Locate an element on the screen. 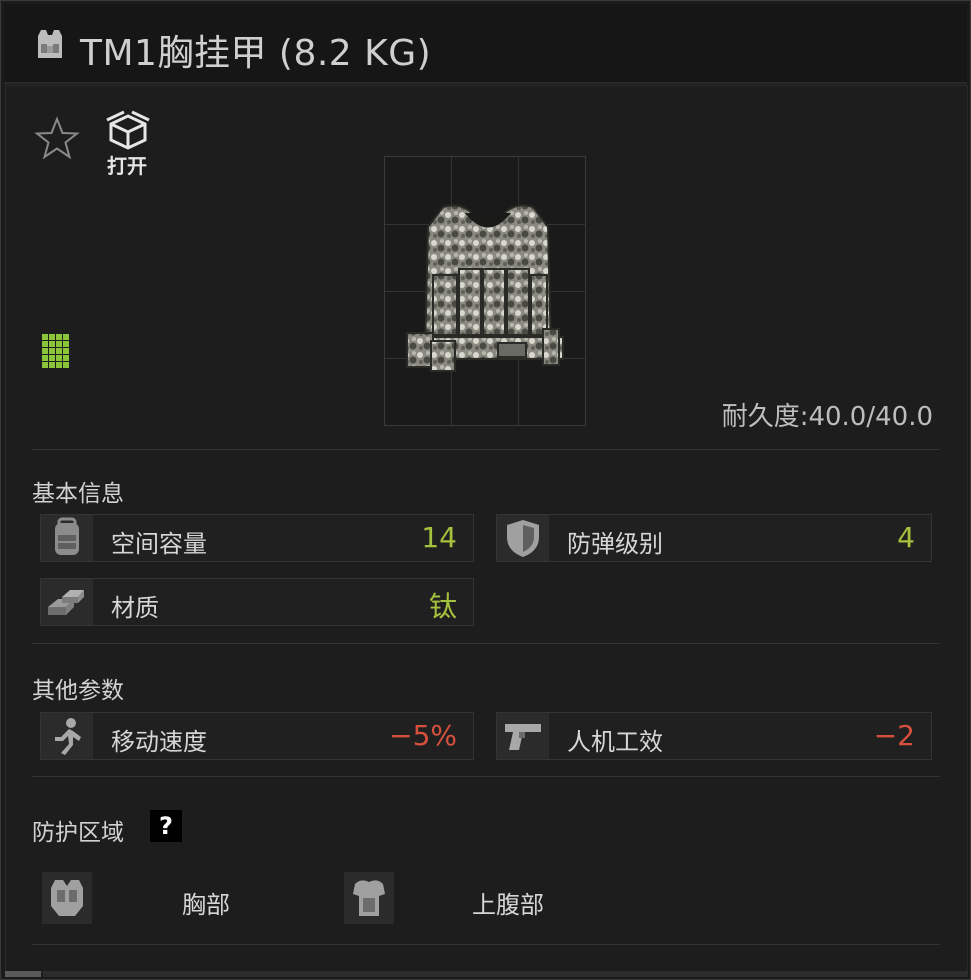 The image size is (971, 980). stat-movement-speed: 移动速度 −5% is located at coordinates (257, 736).